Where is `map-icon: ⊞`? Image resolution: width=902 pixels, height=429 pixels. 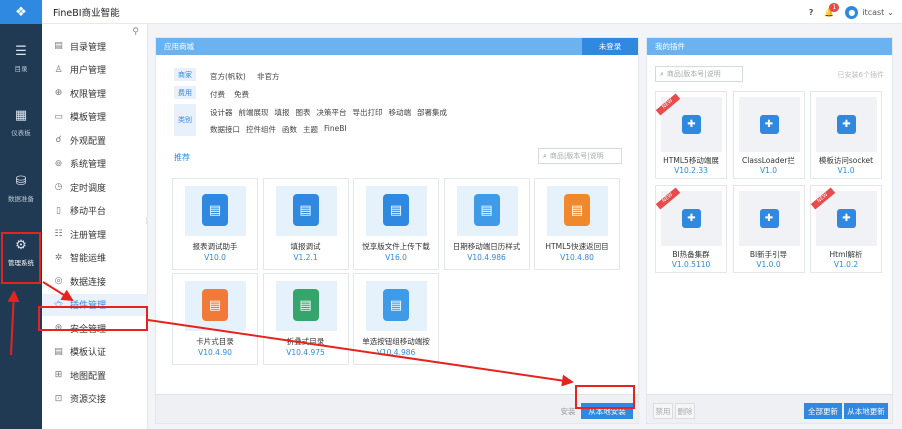
map-icon: ⊞ is located at coordinates (58, 375).